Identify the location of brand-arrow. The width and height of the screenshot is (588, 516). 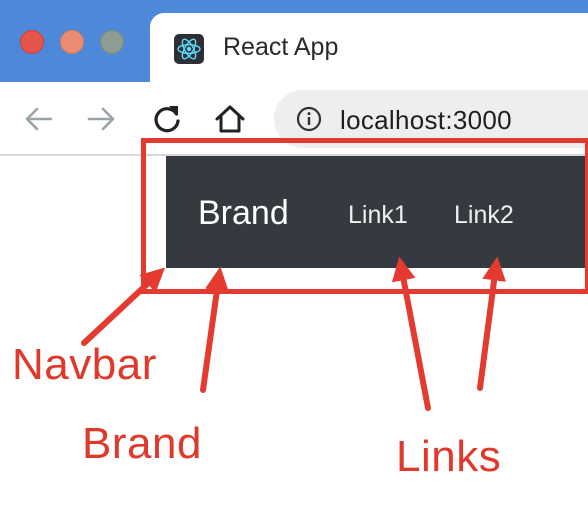
(214, 329).